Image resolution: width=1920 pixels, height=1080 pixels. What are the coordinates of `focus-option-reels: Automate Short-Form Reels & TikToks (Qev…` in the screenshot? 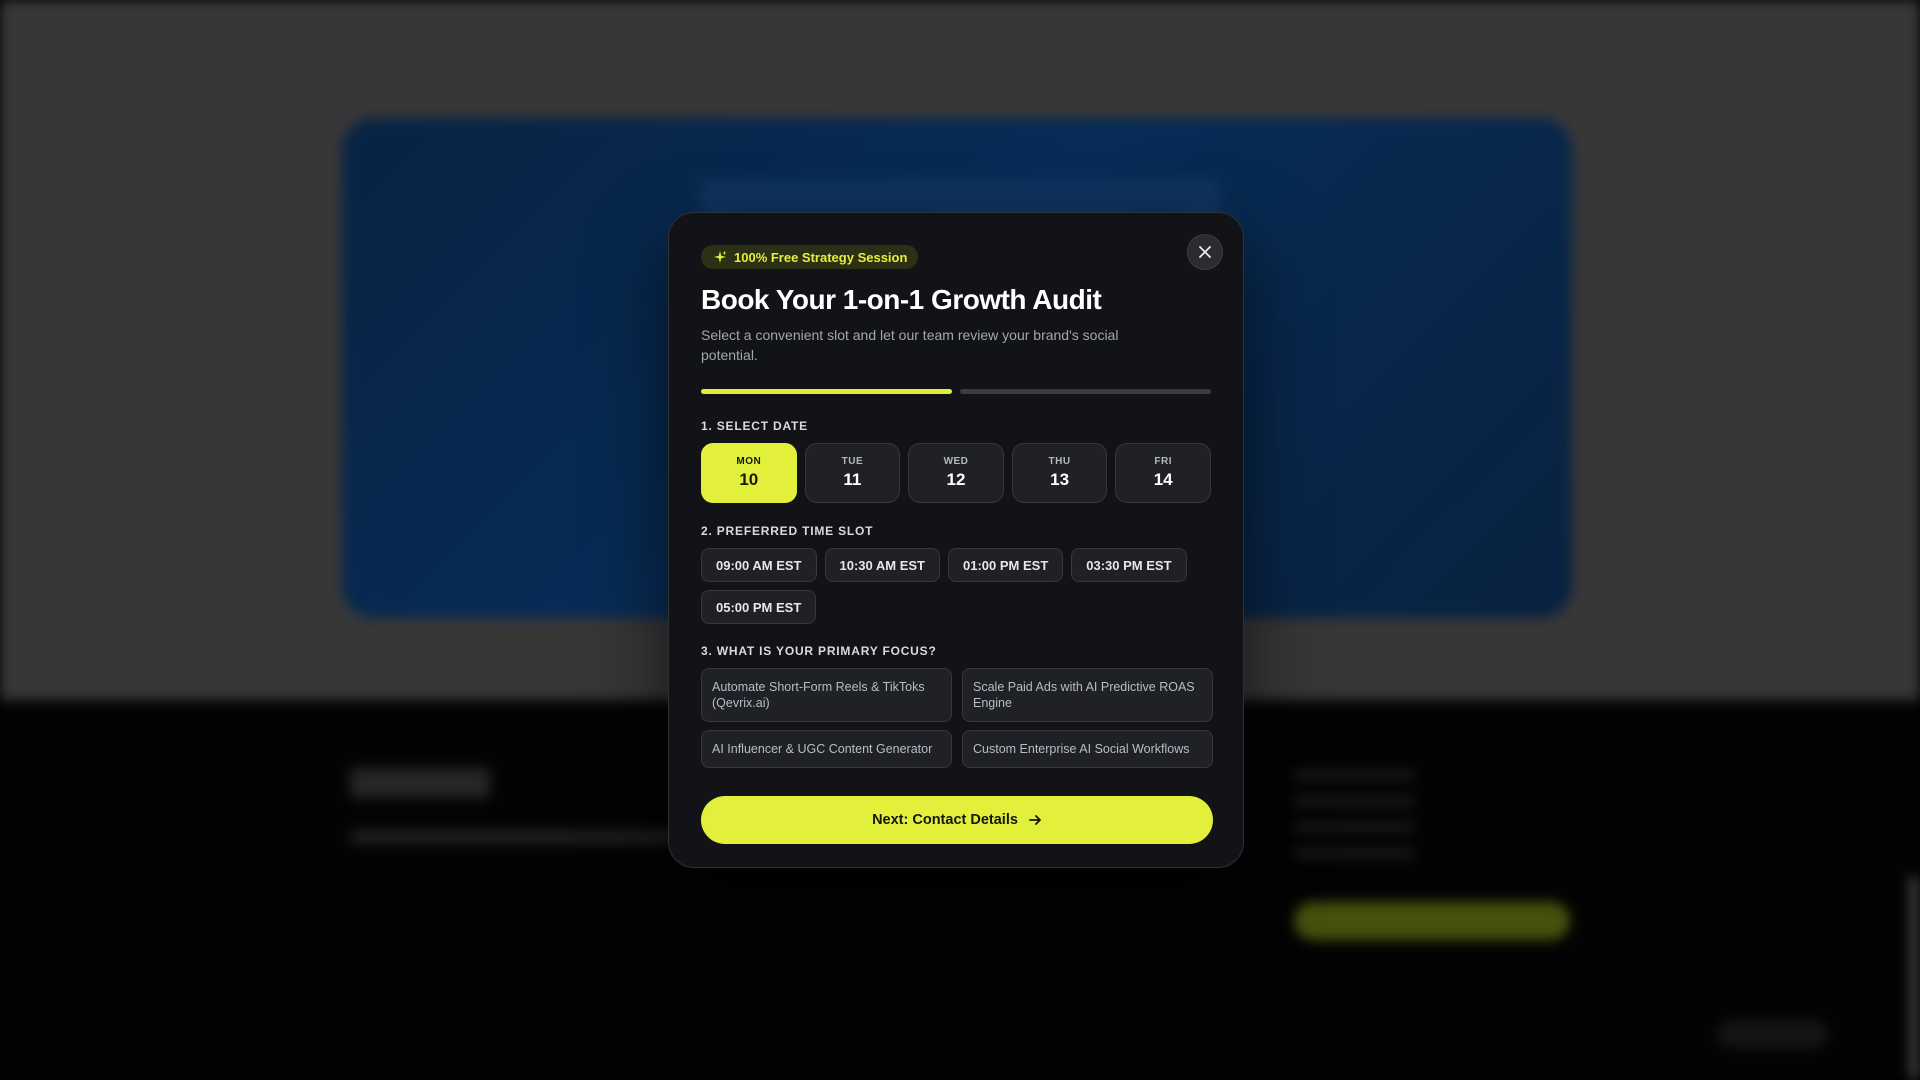 It's located at (826, 695).